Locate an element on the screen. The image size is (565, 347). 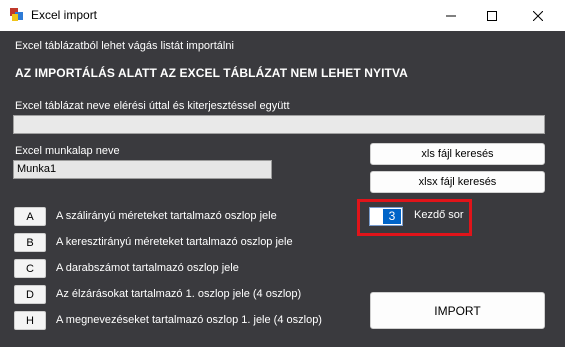
close-icon is located at coordinates (538, 15).